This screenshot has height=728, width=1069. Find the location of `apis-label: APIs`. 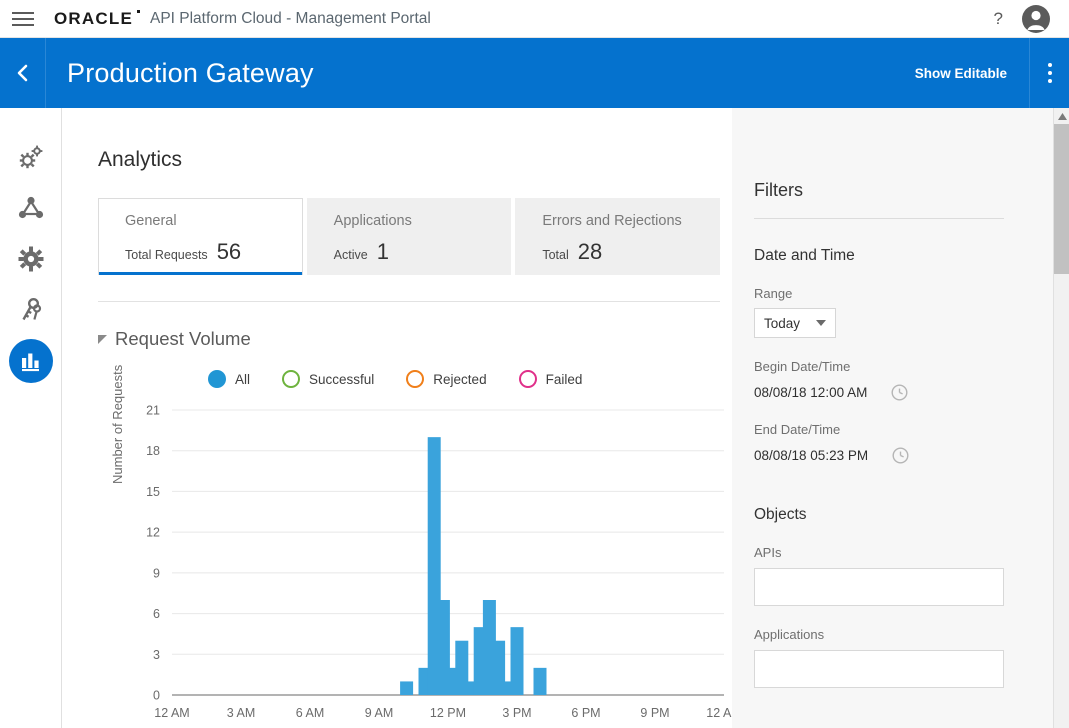

apis-label: APIs is located at coordinates (768, 552).